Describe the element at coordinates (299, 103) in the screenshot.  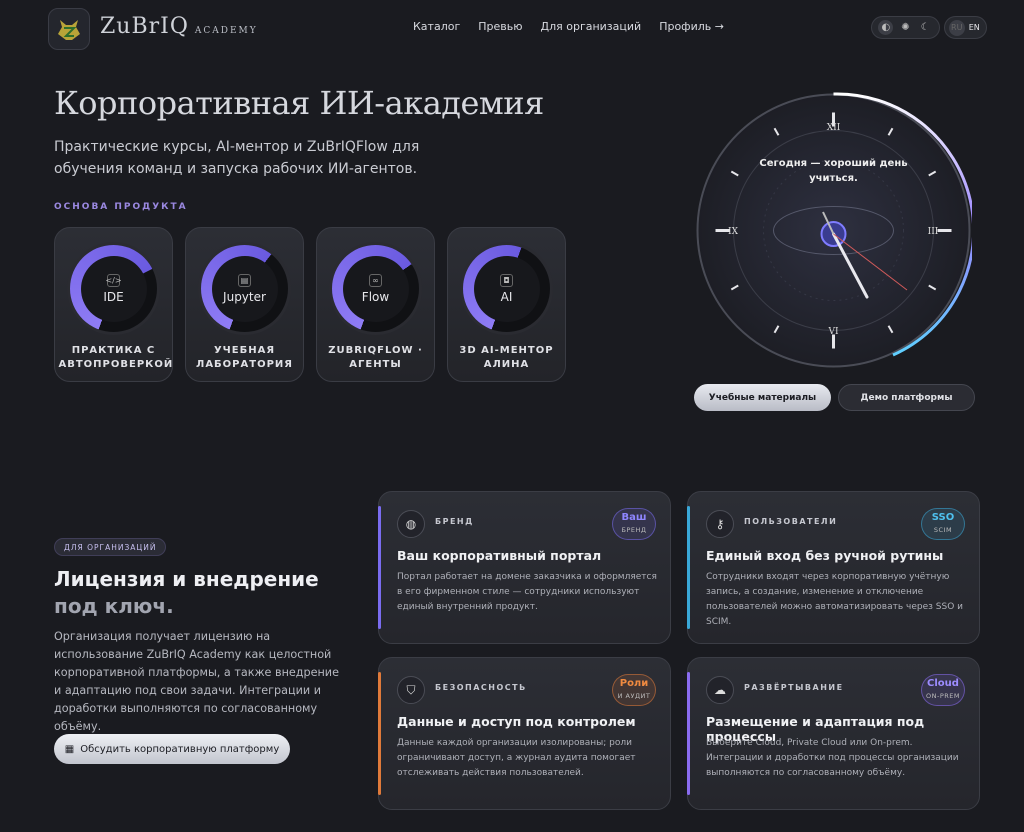
I see `page-title: Корпоративная ИИ-академия` at that location.